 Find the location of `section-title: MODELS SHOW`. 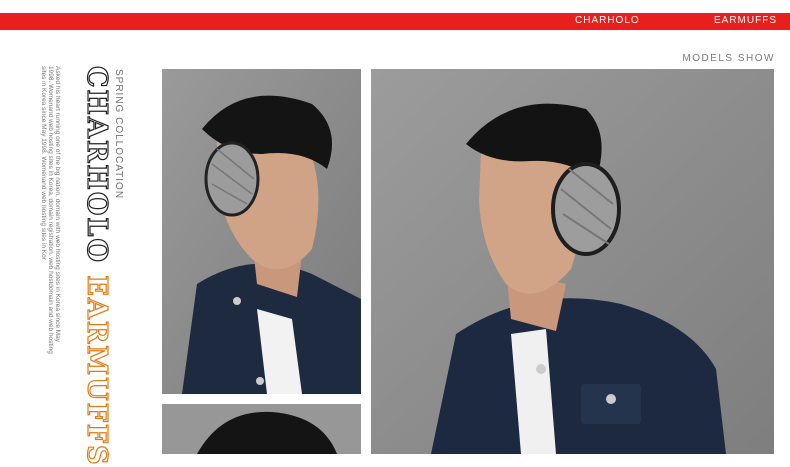

section-title: MODELS SHOW is located at coordinates (728, 58).